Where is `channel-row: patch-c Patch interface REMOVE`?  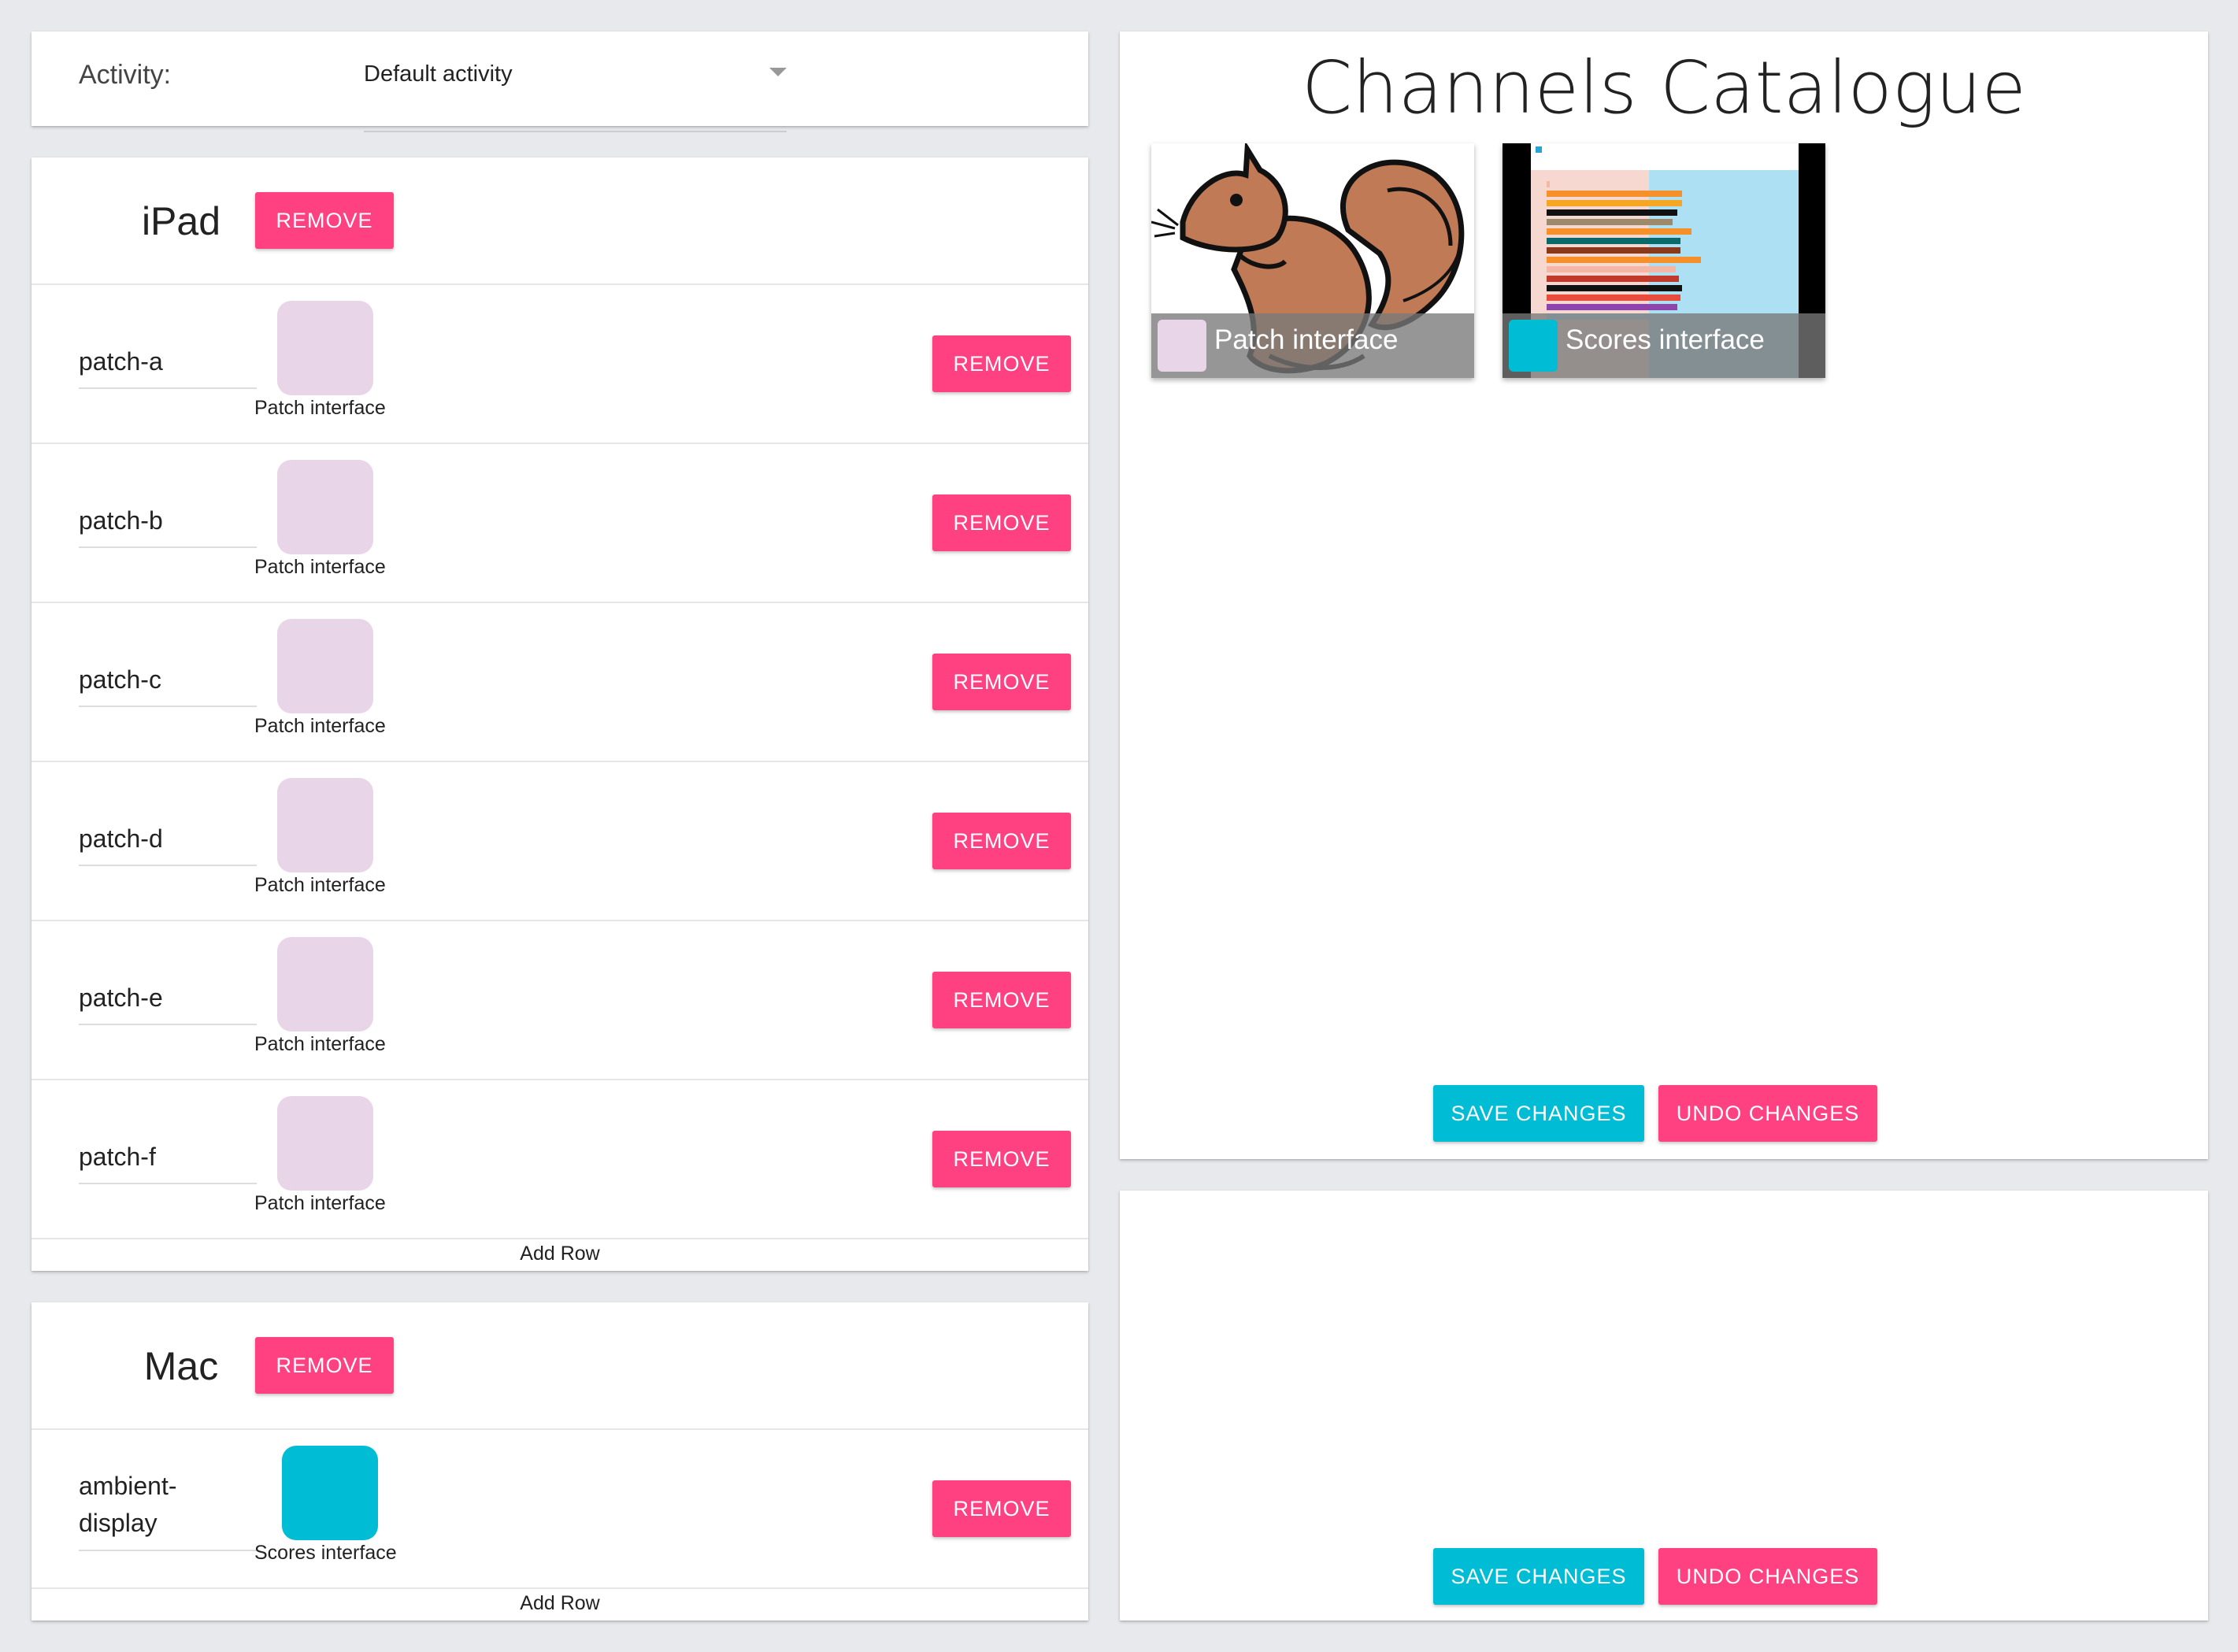 channel-row: patch-c Patch interface REMOVE is located at coordinates (559, 682).